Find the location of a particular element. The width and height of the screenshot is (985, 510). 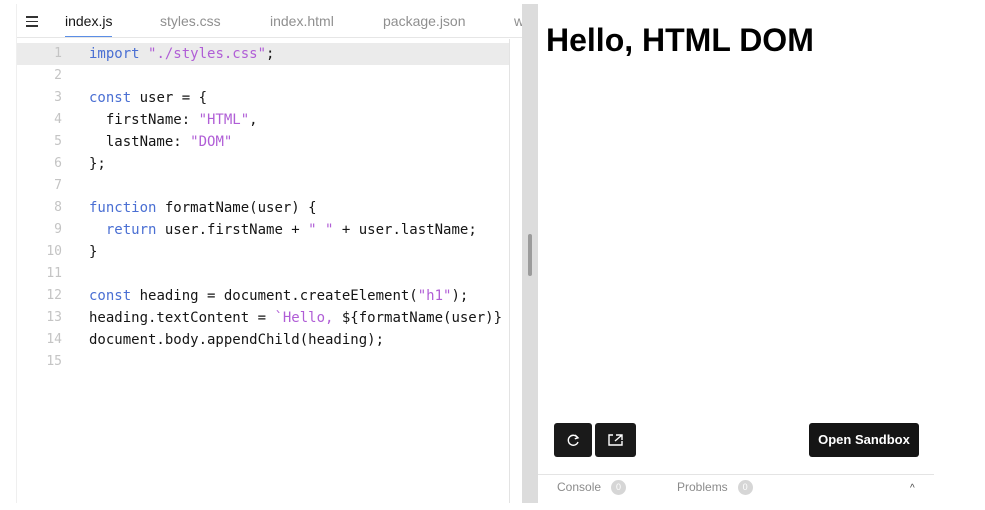

code-line: 5 lastName: "DOM" is located at coordinates (263, 142).